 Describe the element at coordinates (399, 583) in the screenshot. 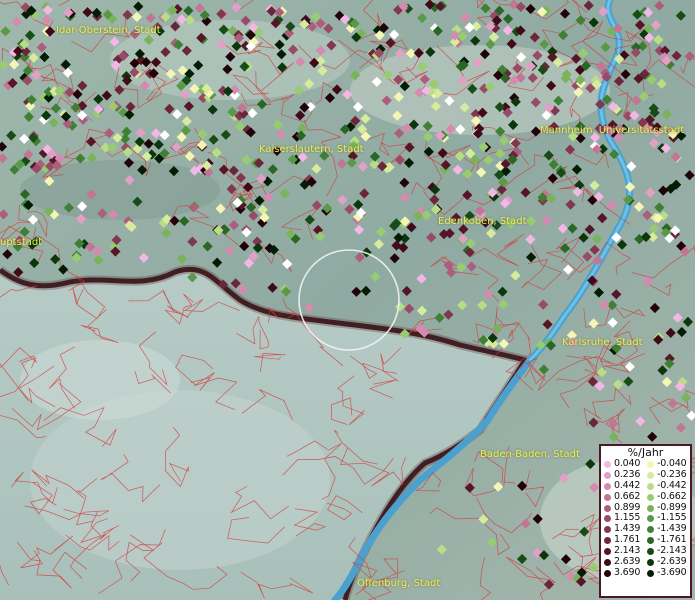

I see `city-label-offenburg: Offenburg, Stadt` at that location.